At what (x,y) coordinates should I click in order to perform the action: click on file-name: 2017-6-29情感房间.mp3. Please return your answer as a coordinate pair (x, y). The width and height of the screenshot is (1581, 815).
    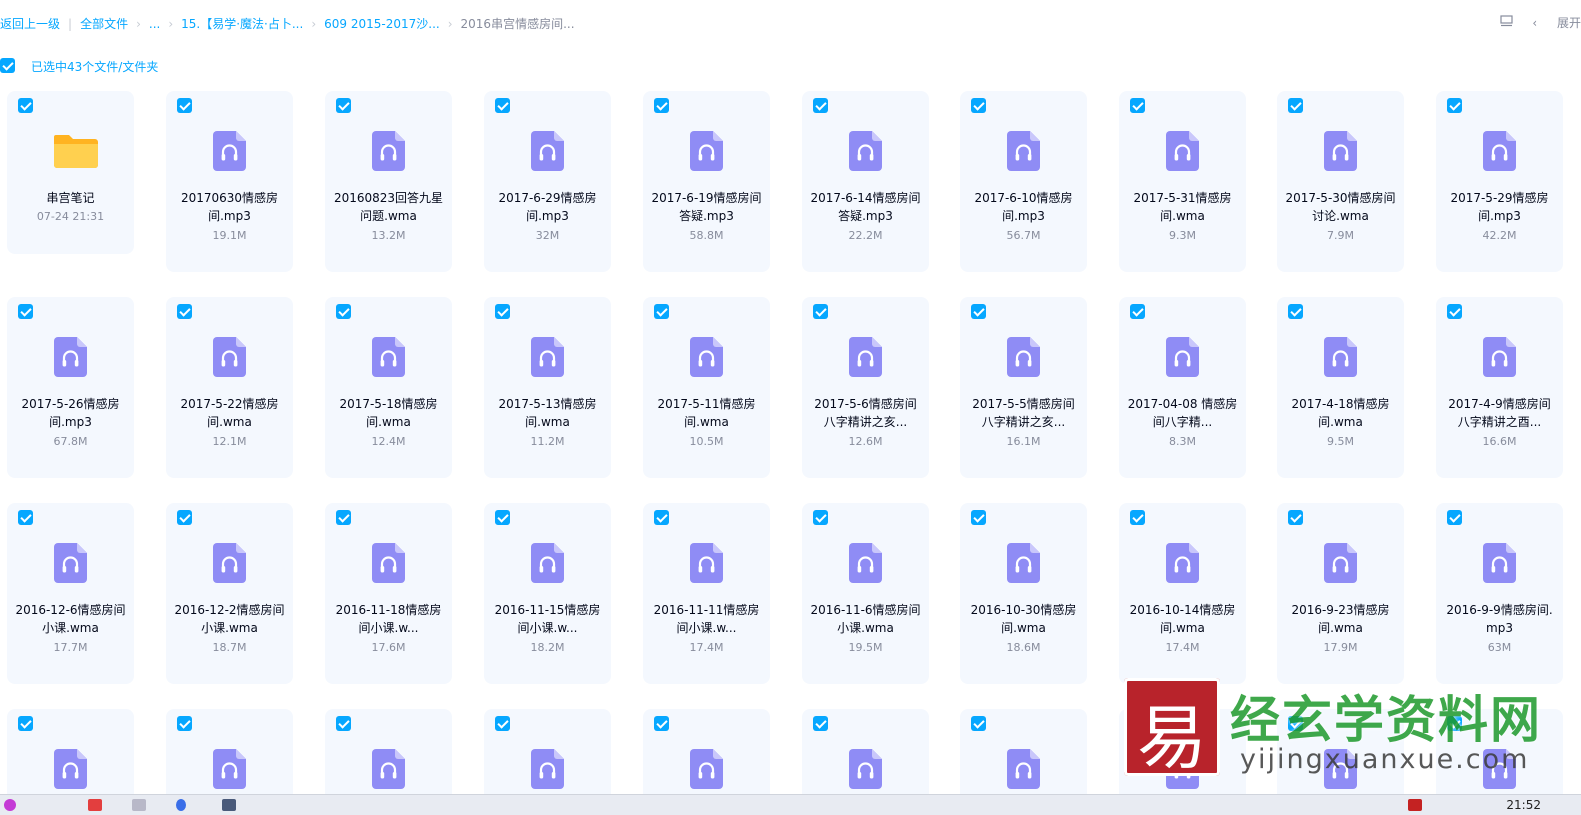
    Looking at the image, I should click on (547, 207).